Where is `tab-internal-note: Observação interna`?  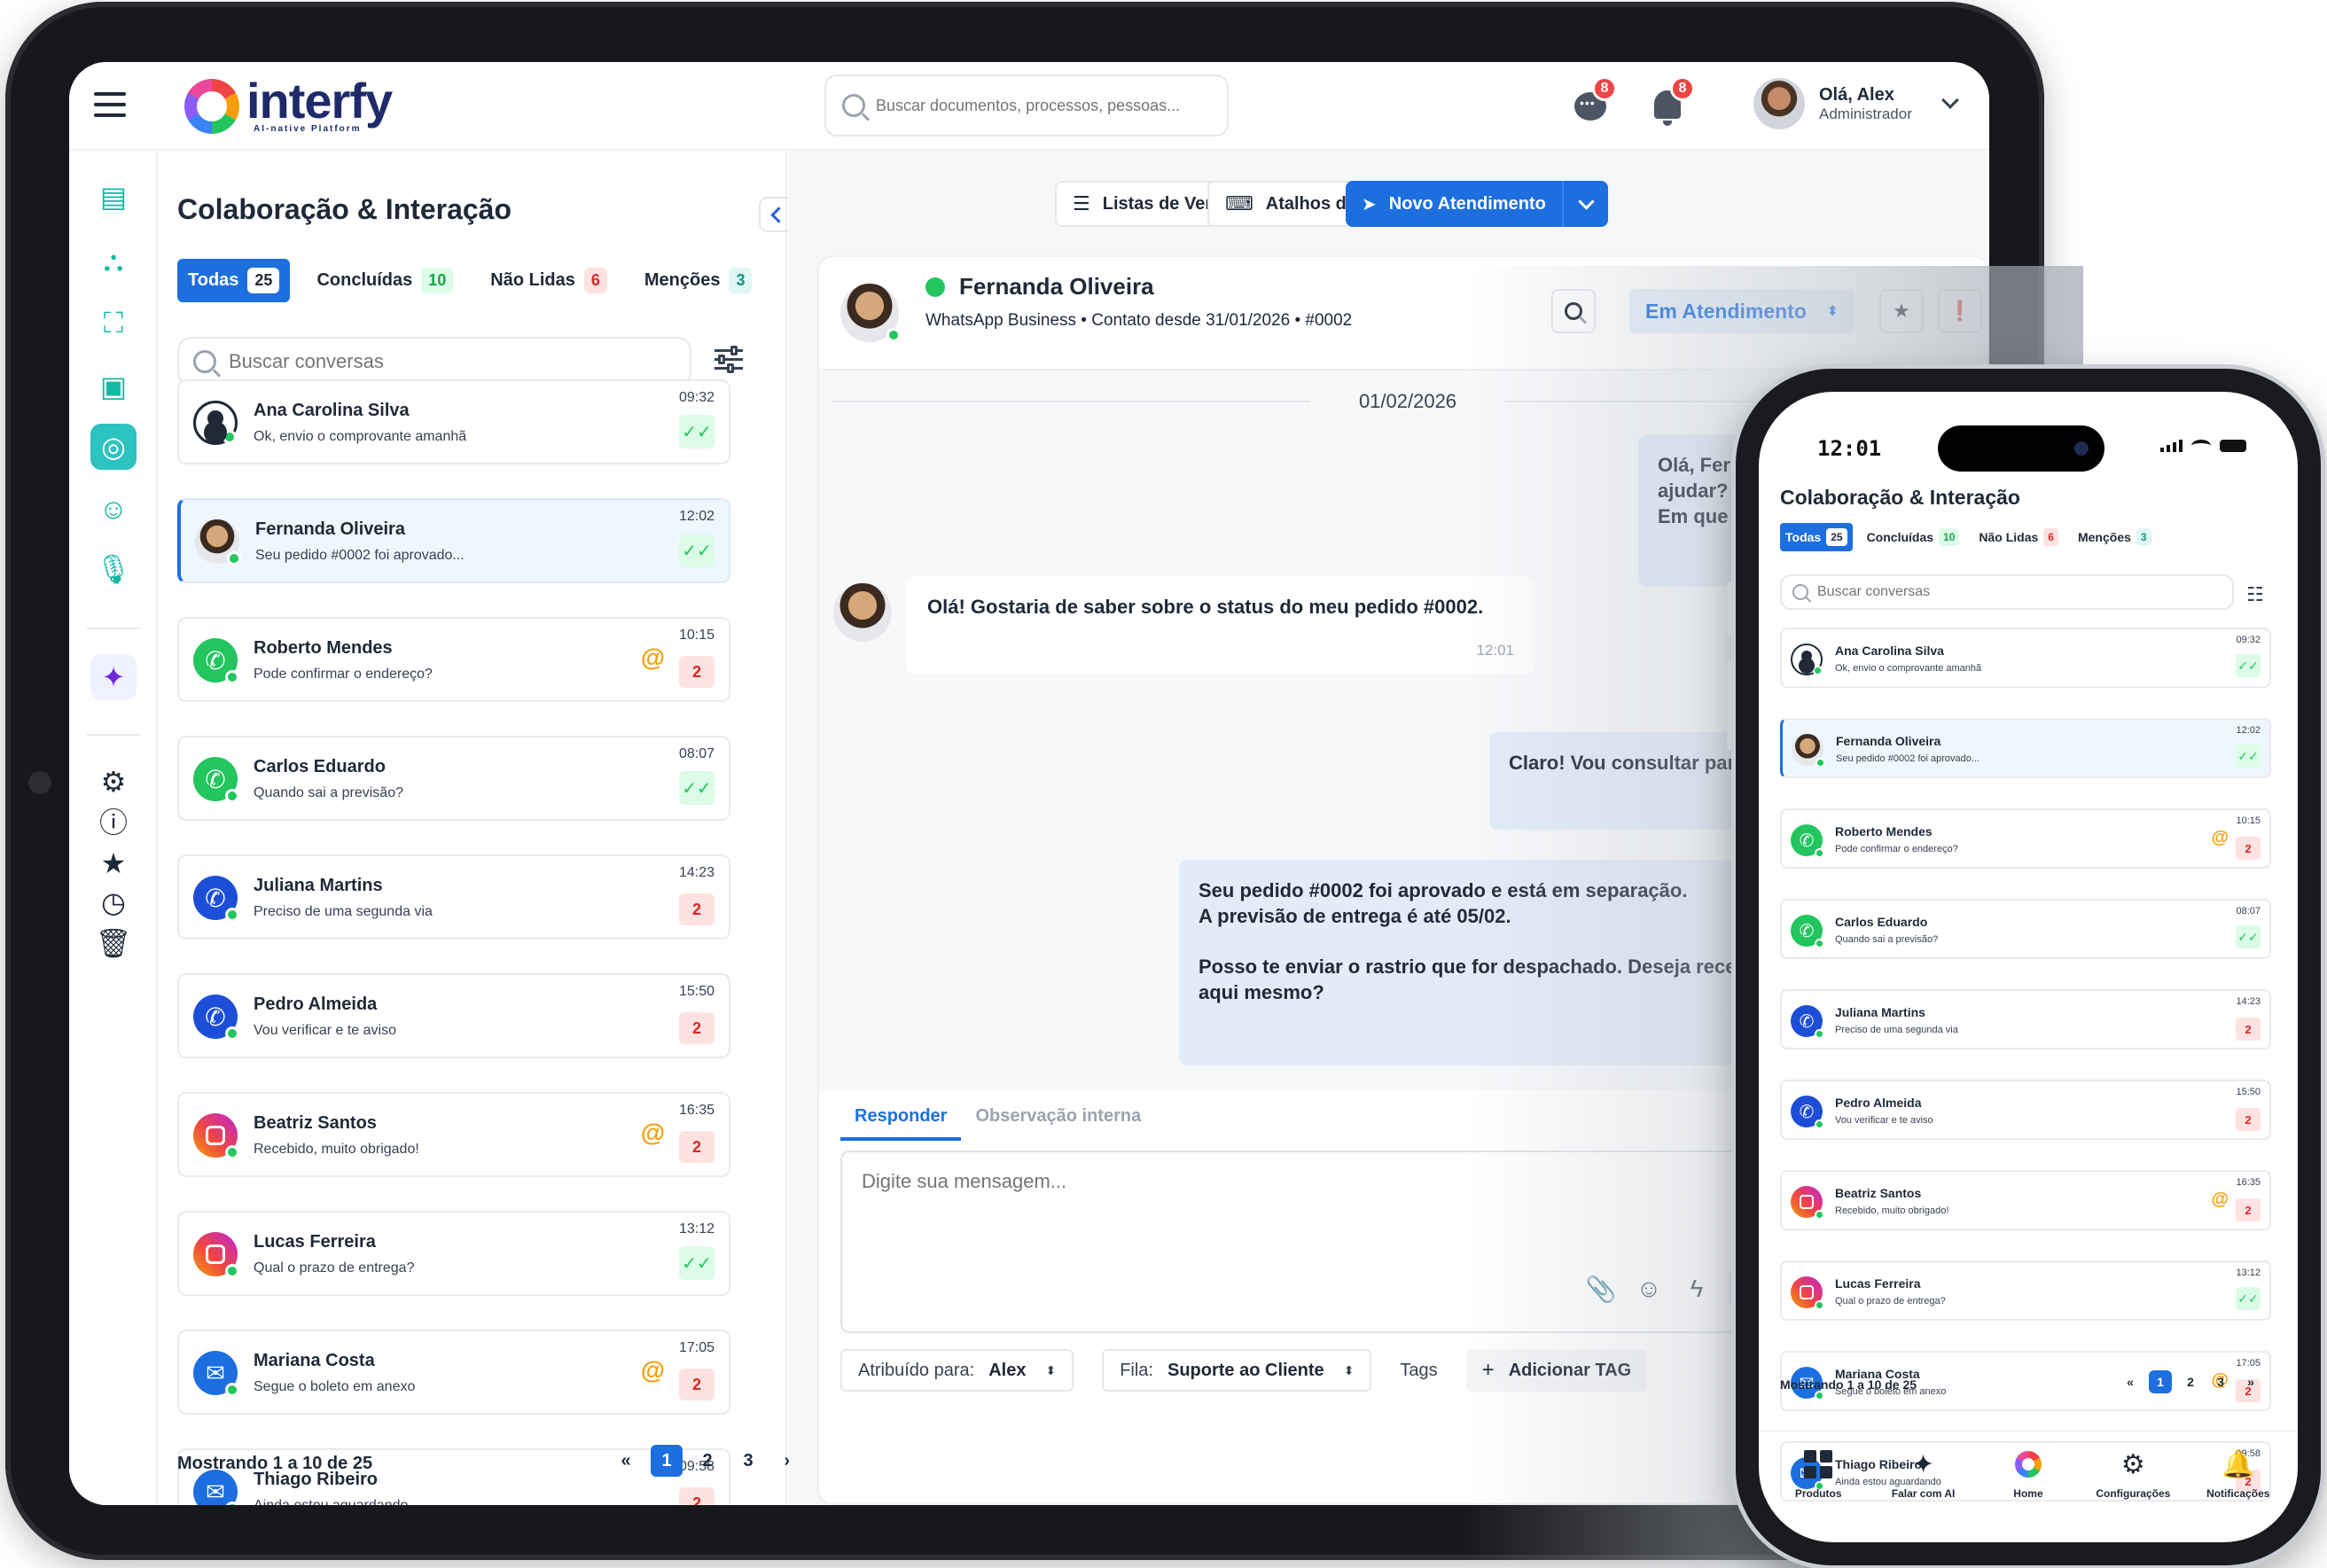
tab-internal-note: Observação interna is located at coordinates (1058, 1123).